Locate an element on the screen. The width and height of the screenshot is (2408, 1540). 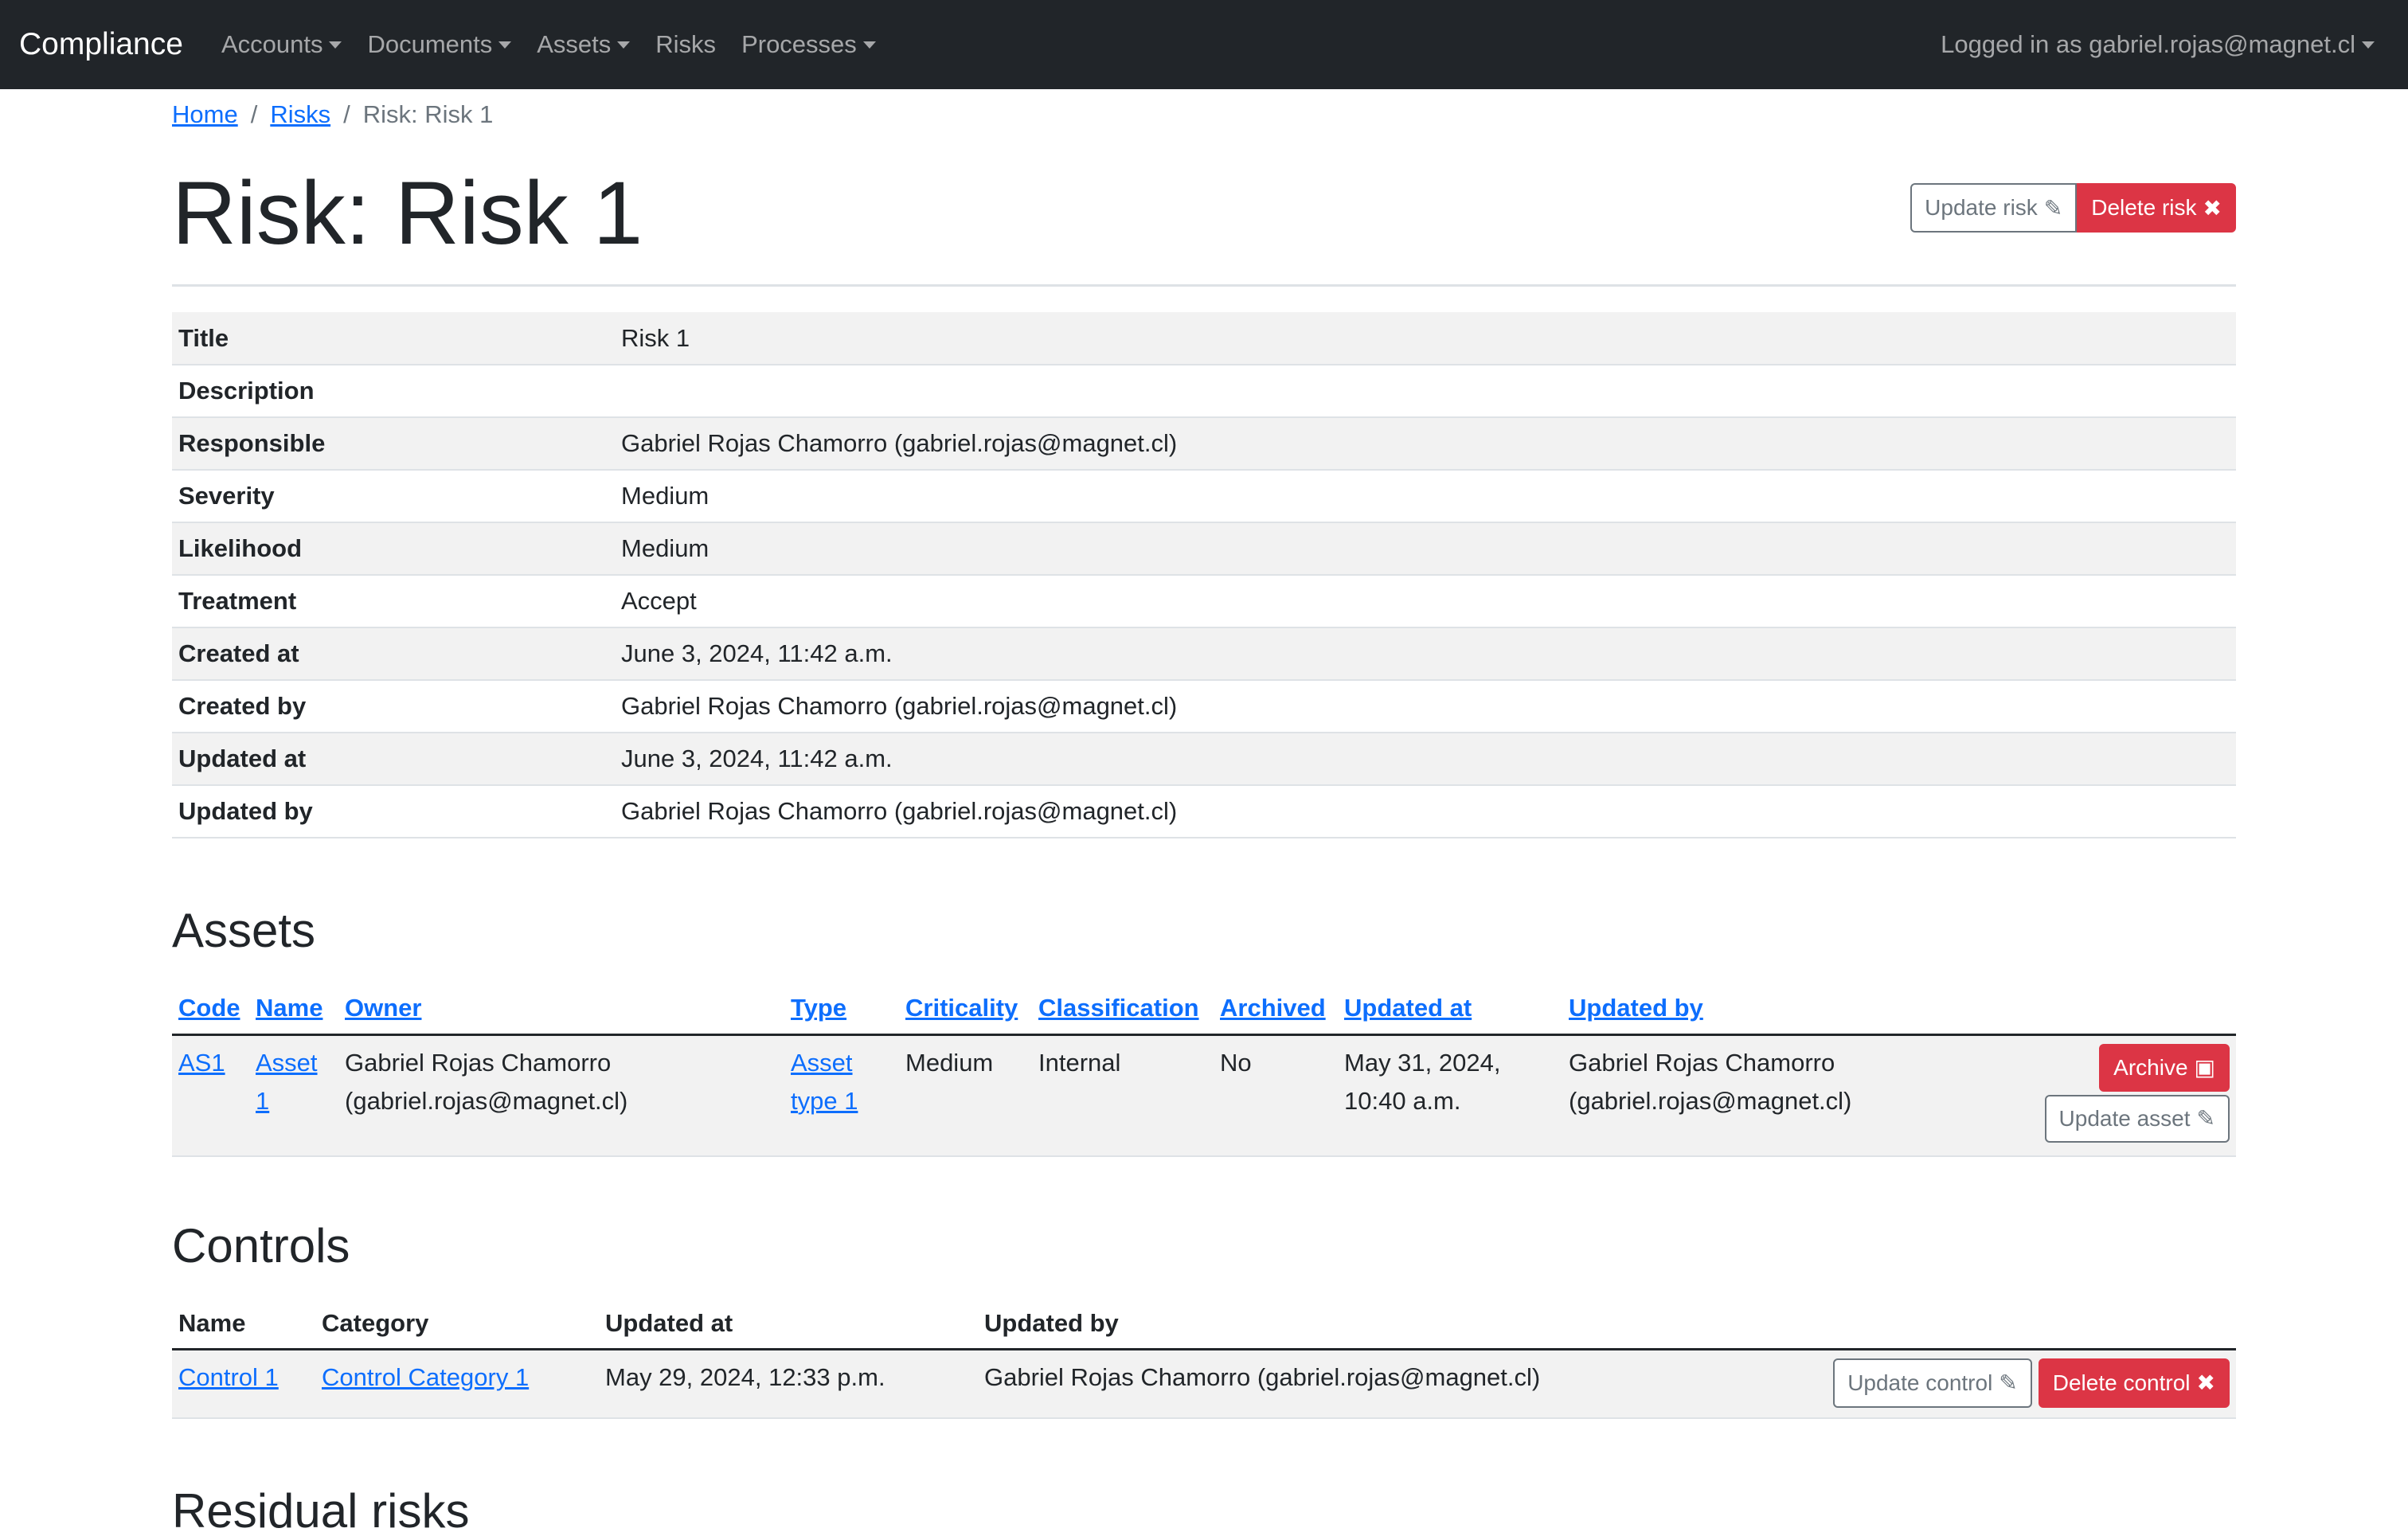
detail-label: Created at is located at coordinates (238, 653).